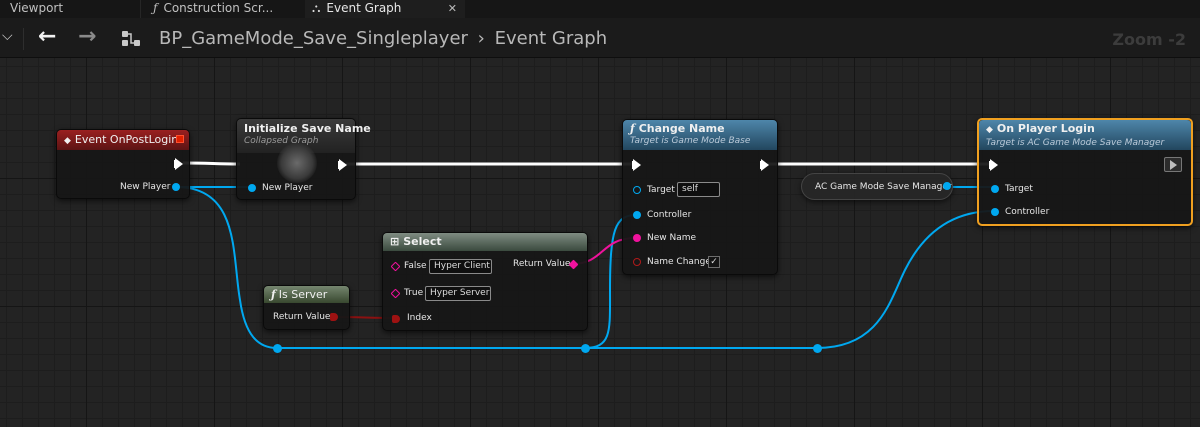 The height and width of the screenshot is (427, 1200). I want to click on node-header: ⊞ Select, so click(485, 242).